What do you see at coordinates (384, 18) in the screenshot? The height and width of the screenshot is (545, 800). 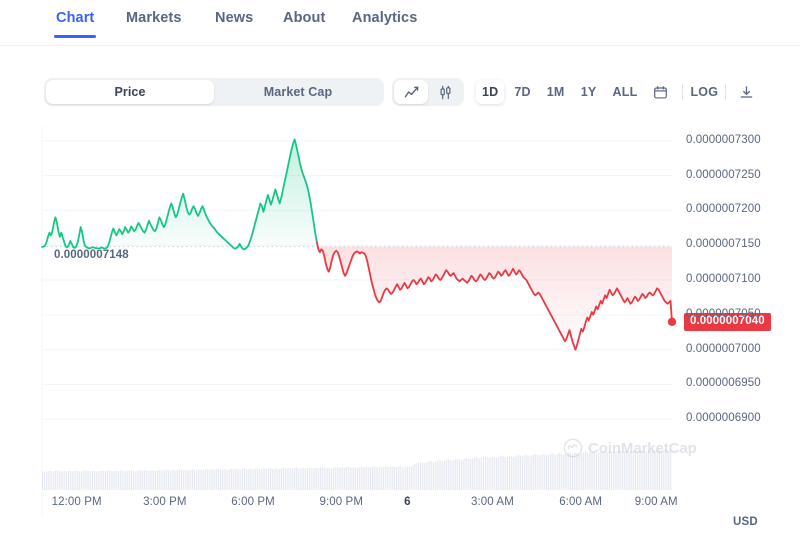 I see `tab-analytics: Analytics` at bounding box center [384, 18].